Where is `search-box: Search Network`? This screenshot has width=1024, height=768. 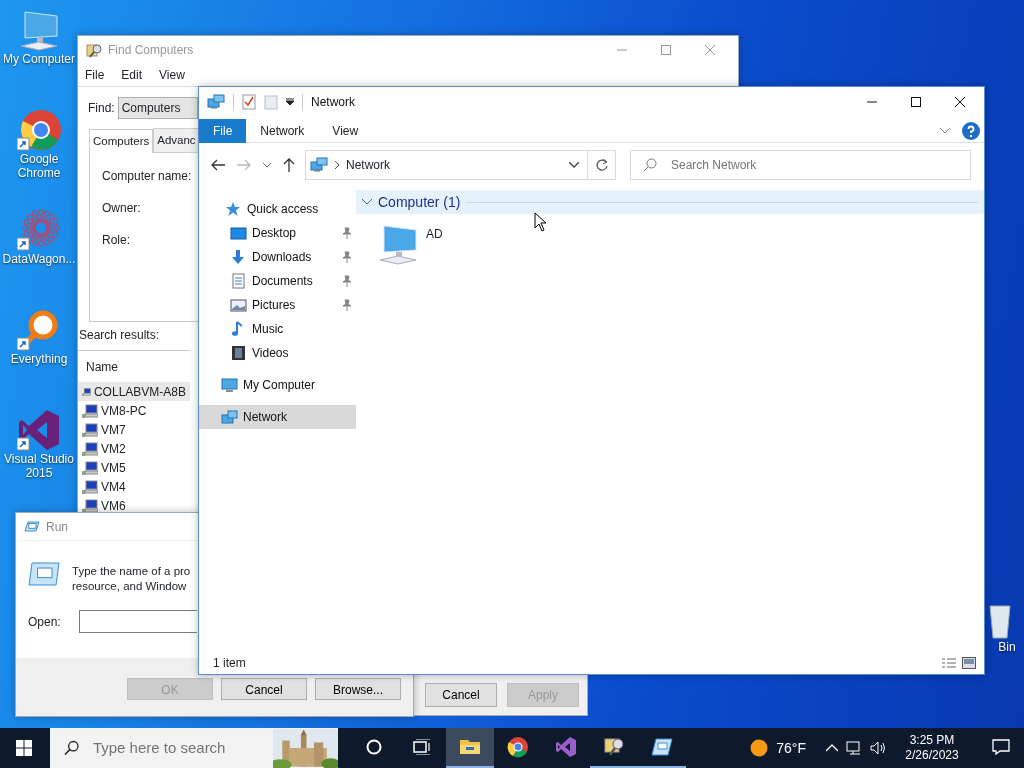 search-box: Search Network is located at coordinates (800, 165).